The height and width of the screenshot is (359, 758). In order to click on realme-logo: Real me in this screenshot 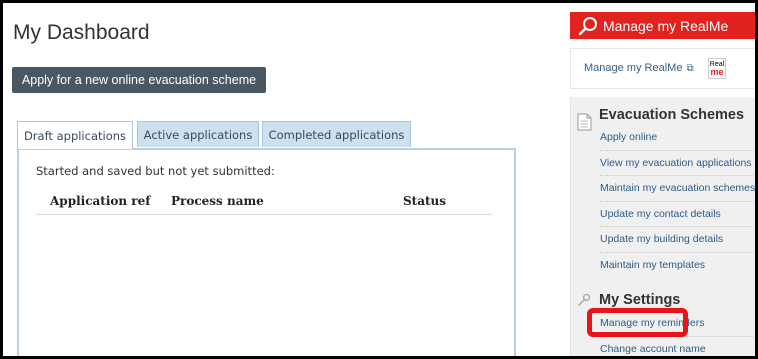, I will do `click(717, 68)`.